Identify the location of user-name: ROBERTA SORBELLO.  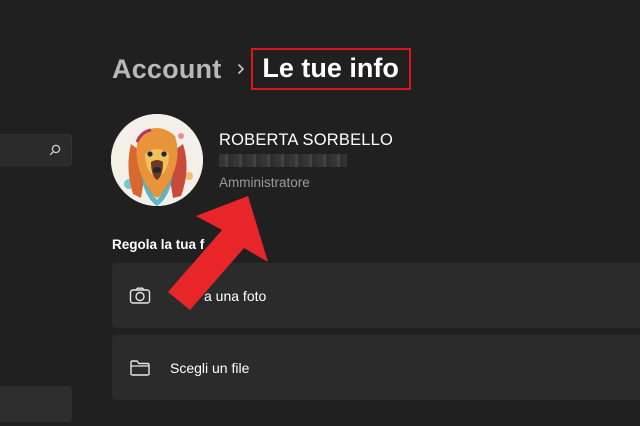
(306, 140).